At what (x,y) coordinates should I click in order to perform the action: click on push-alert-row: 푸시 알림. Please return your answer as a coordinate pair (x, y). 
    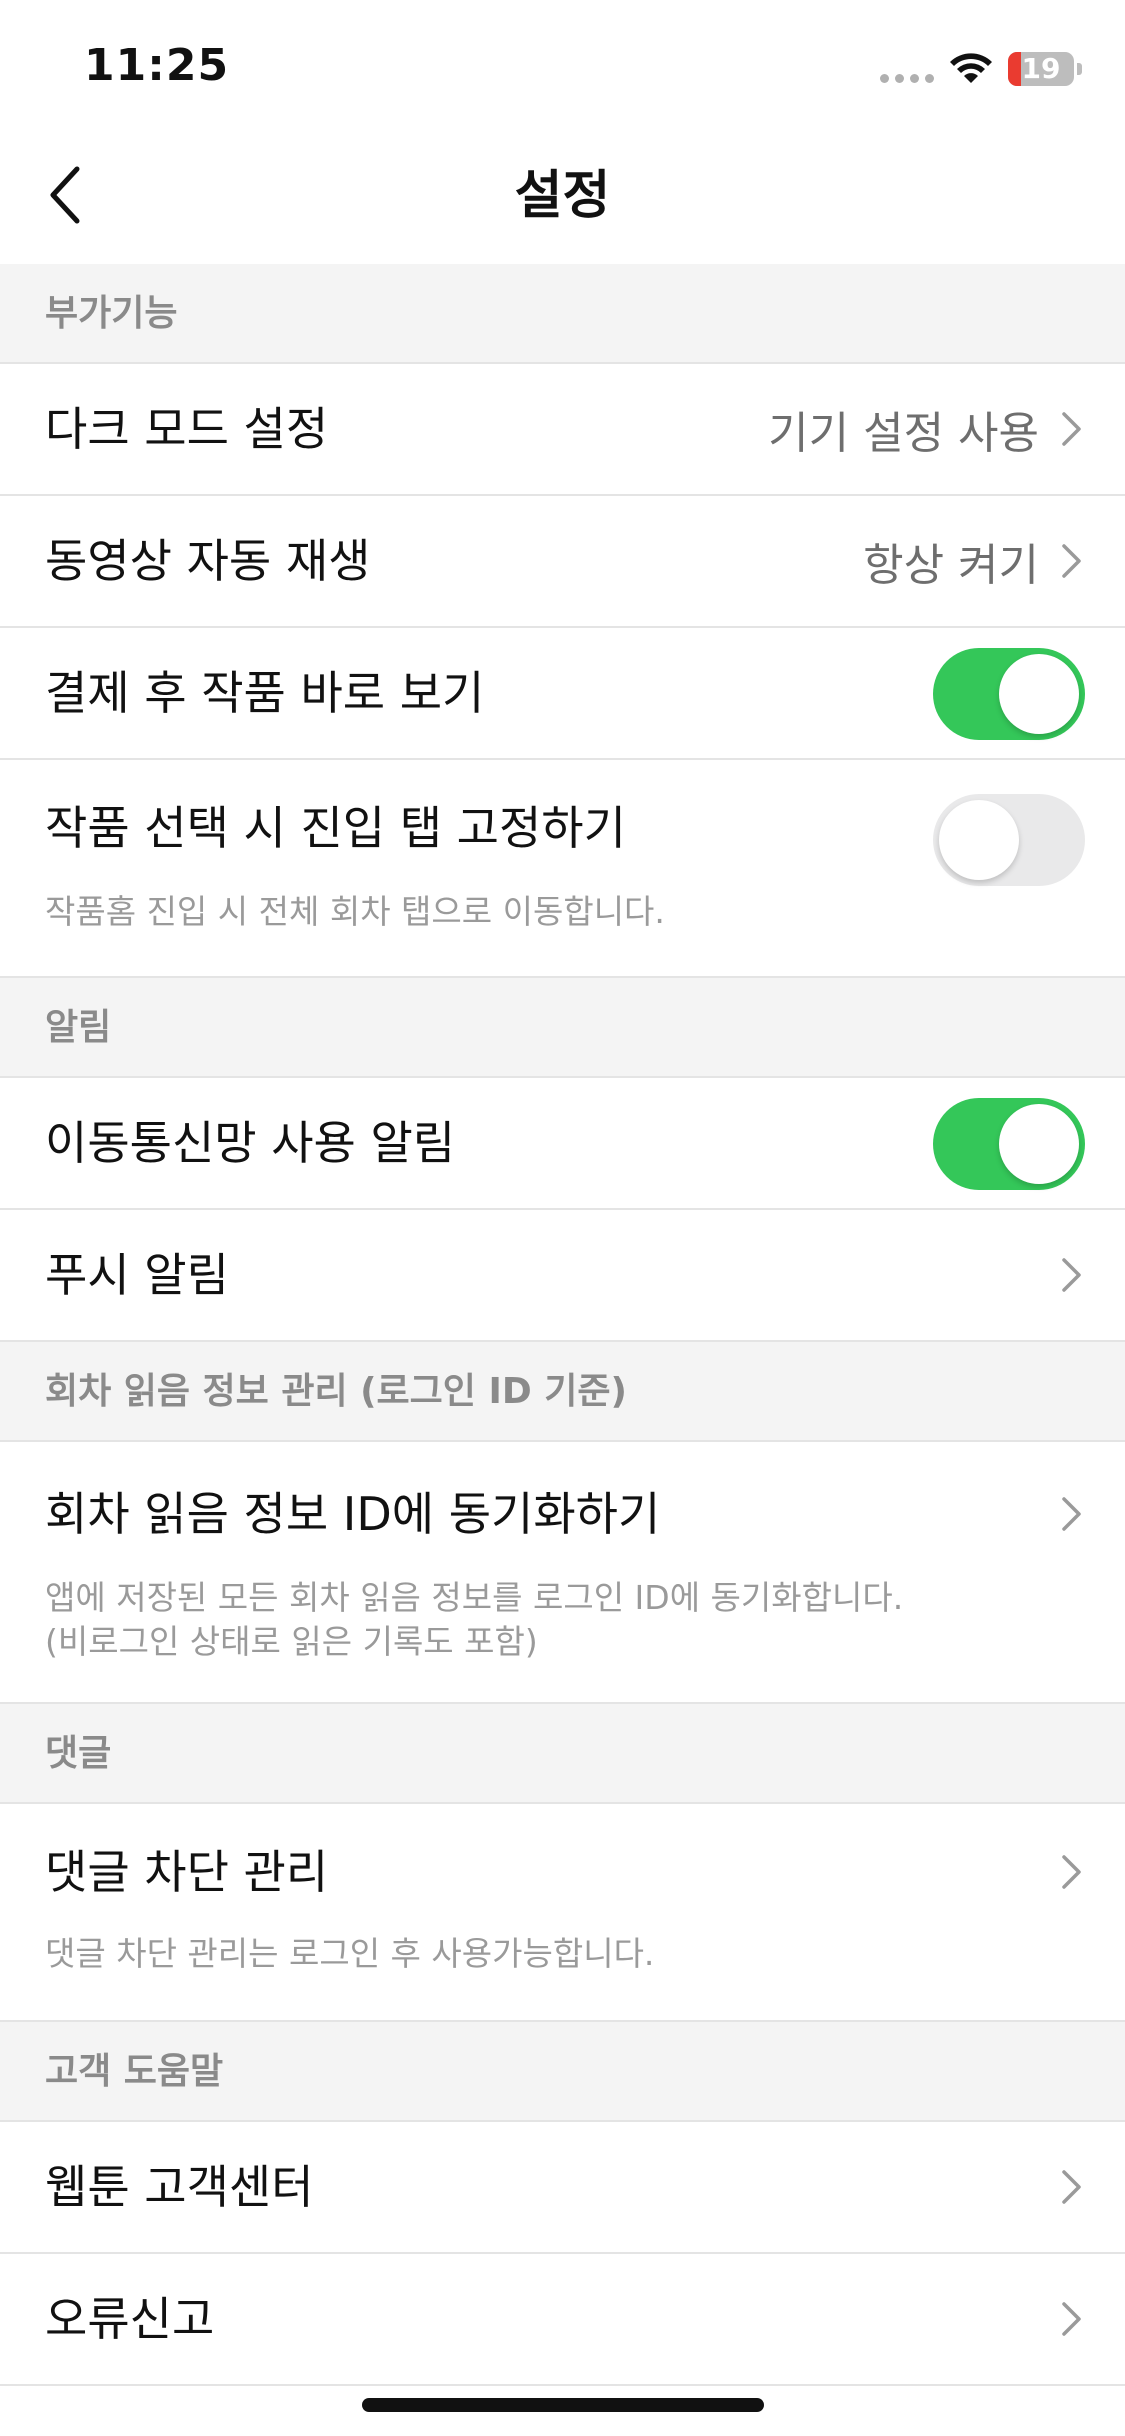
    Looking at the image, I should click on (562, 1276).